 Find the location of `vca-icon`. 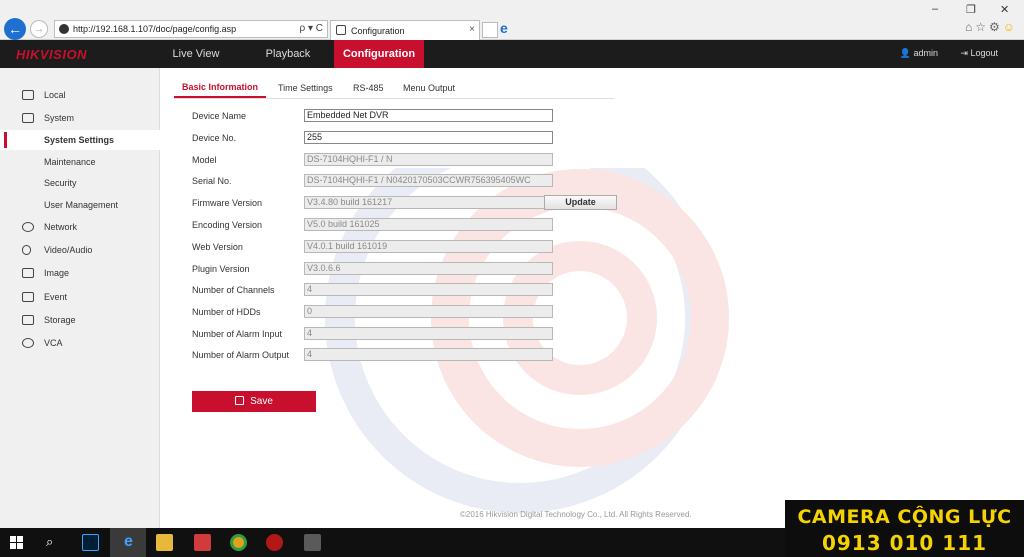

vca-icon is located at coordinates (28, 343).